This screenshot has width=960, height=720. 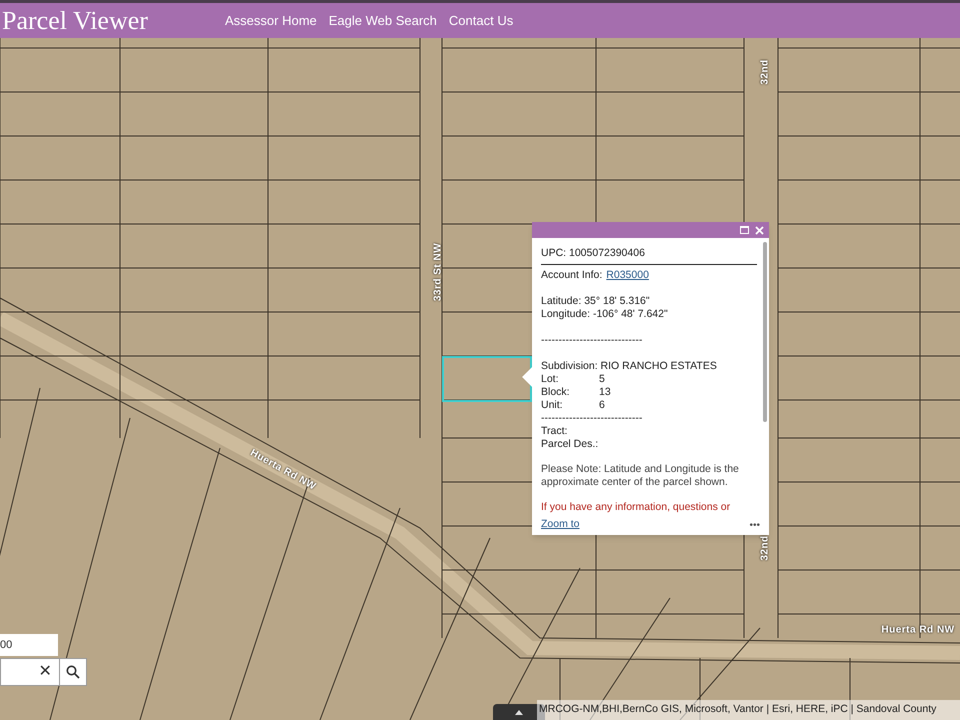 What do you see at coordinates (552, 405) in the screenshot?
I see `field-label: Unit:` at bounding box center [552, 405].